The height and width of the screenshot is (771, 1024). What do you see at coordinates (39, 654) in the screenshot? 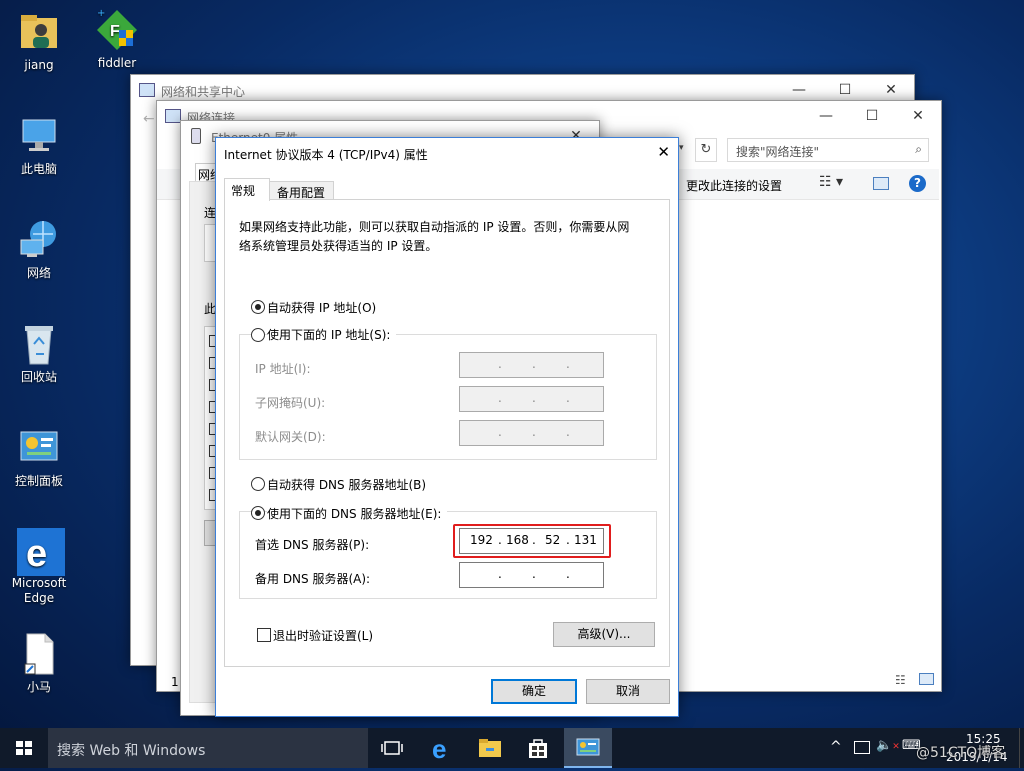
I see `file-icon` at bounding box center [39, 654].